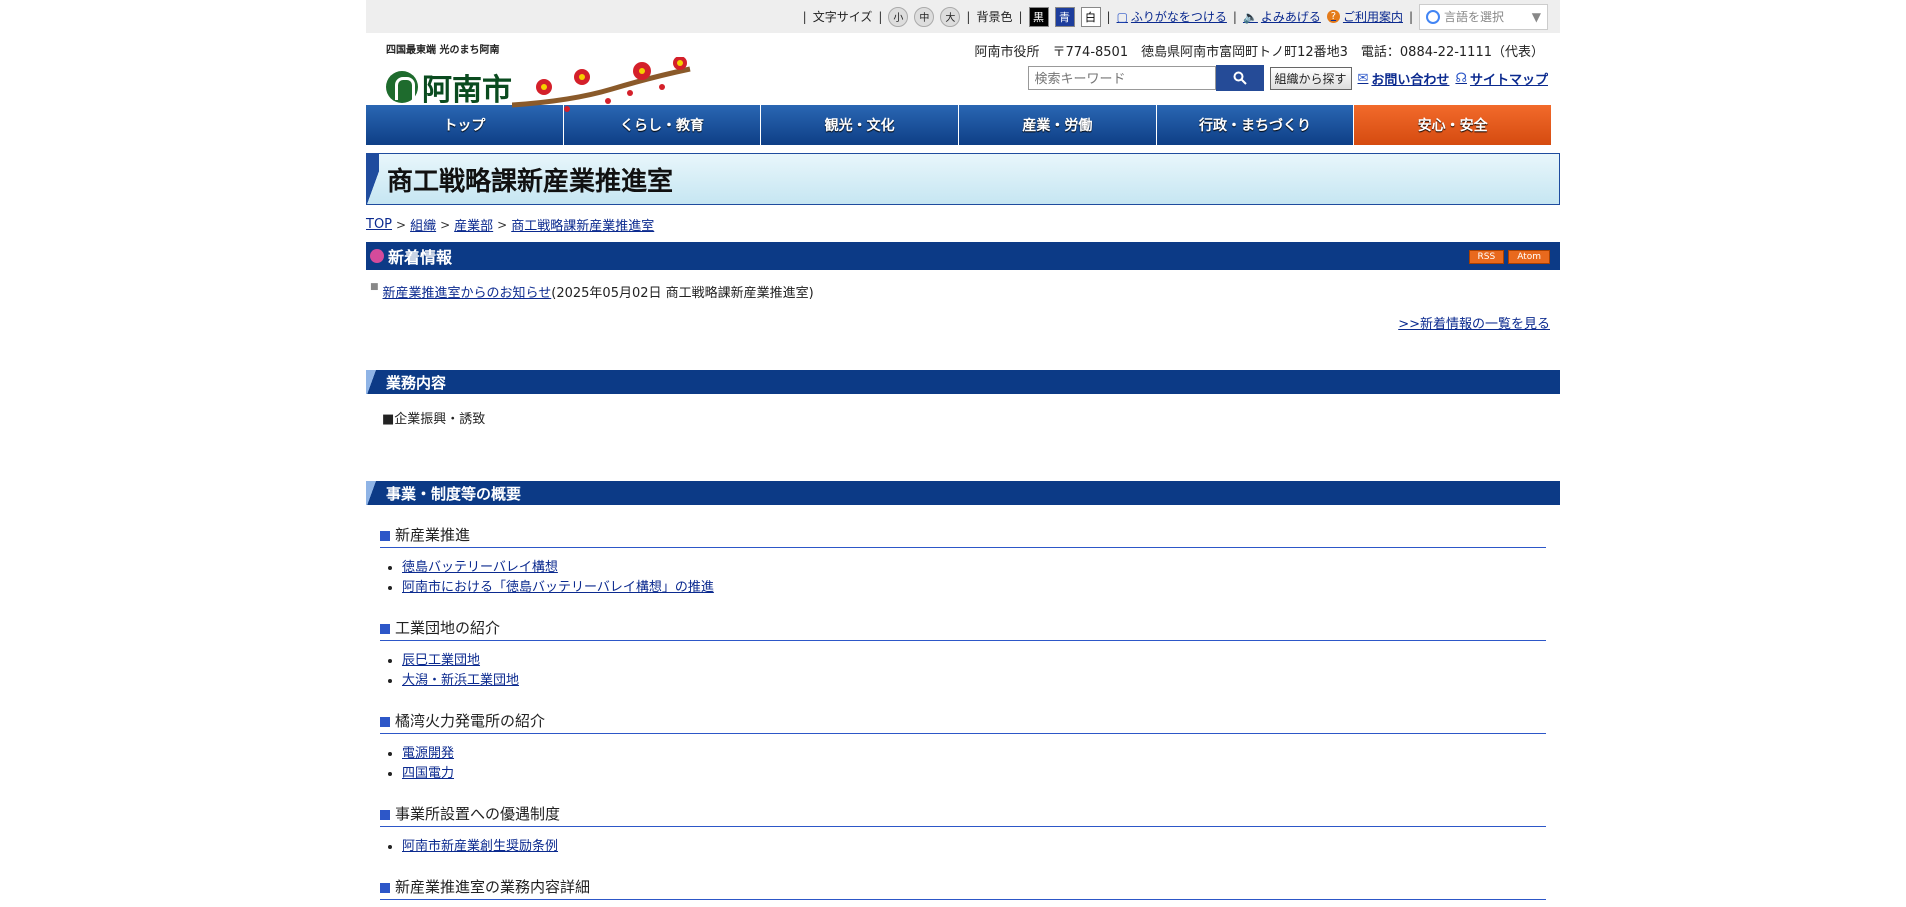  Describe the element at coordinates (1364, 16) in the screenshot. I see `guide-link: ? ご利用案内` at that location.